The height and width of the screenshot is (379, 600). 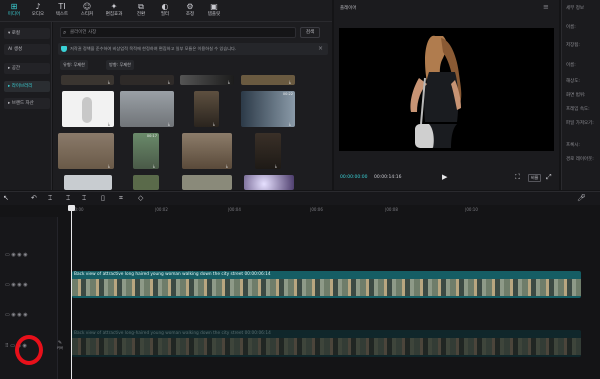 I want to click on fit-view-icon: ⛶, so click(x=517, y=177).